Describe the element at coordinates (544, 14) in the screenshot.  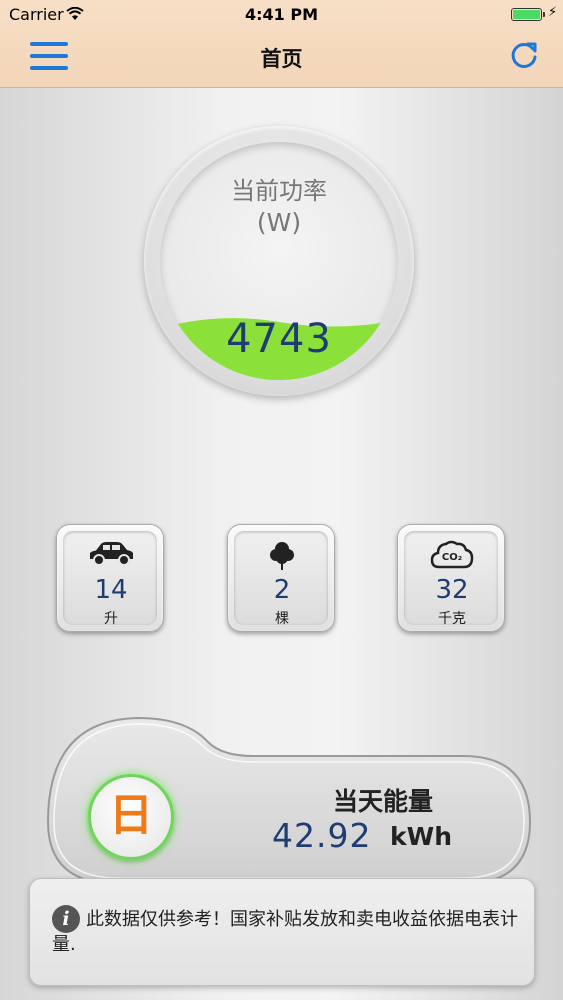
I see `battery-cap` at that location.